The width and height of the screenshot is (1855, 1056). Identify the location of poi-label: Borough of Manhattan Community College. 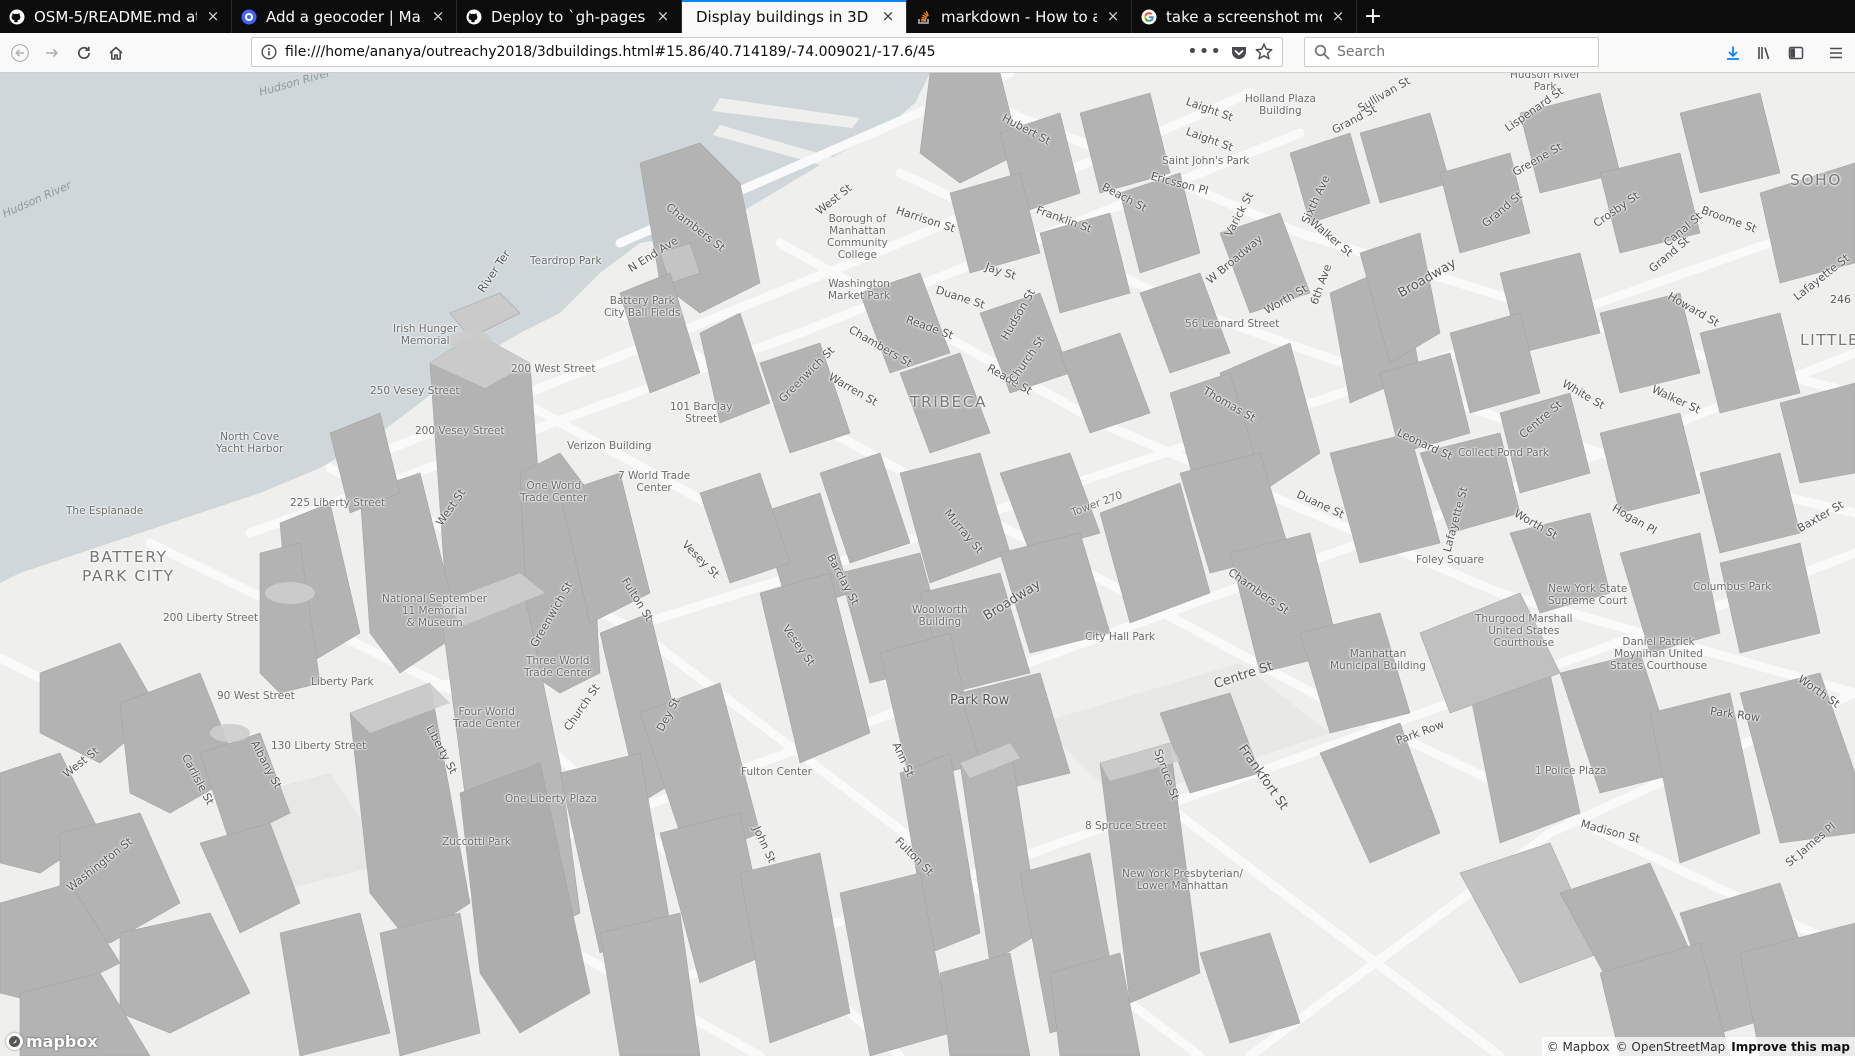
(857, 237).